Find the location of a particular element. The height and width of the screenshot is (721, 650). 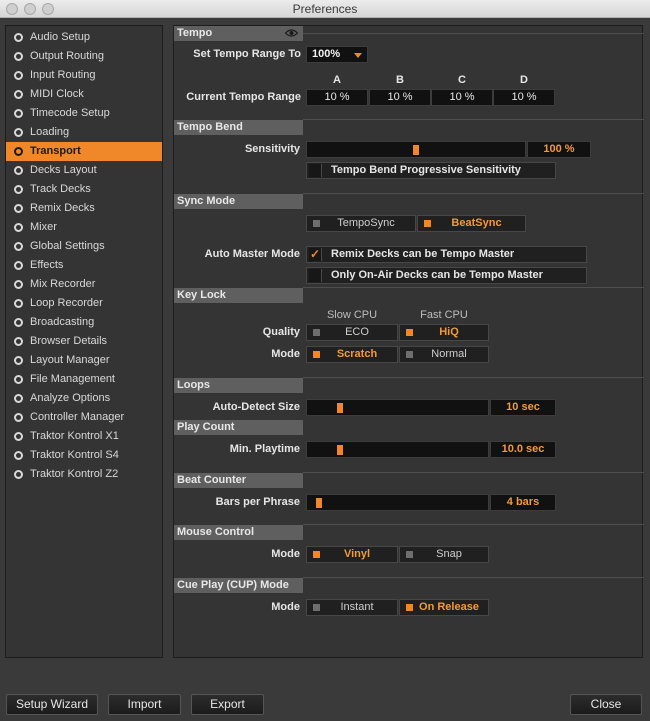

sidebar-item-timecode-setup: Timecode Setup is located at coordinates (84, 113).